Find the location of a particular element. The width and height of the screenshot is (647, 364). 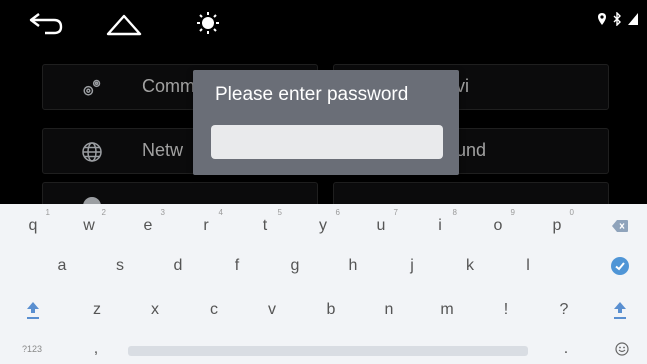

home-button is located at coordinates (124, 23).